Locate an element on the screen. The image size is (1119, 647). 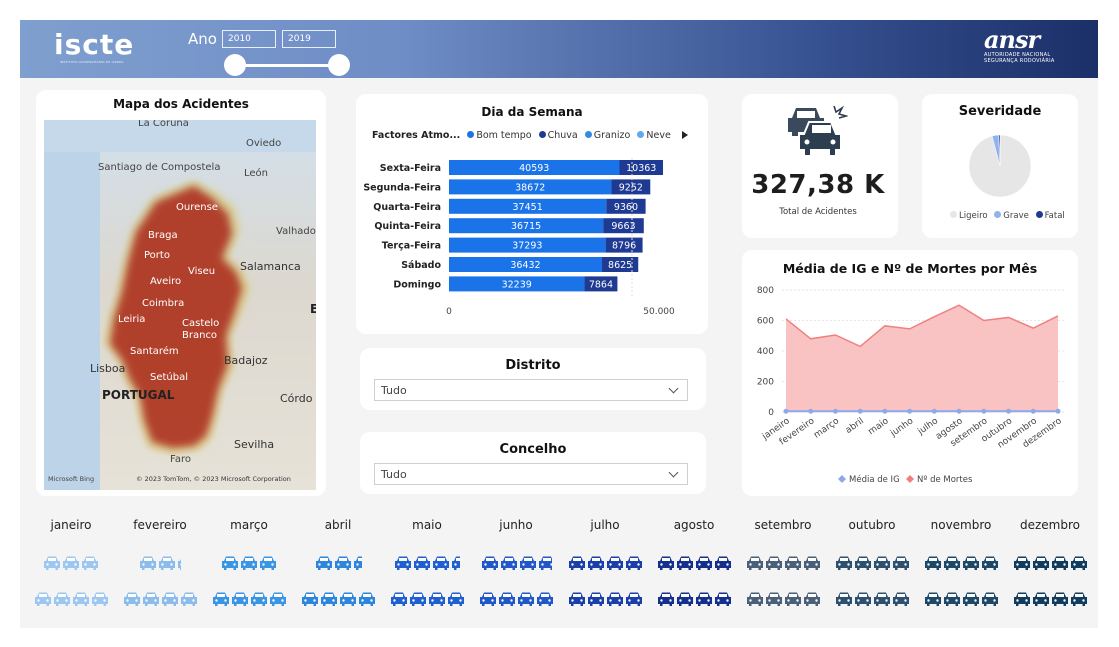
severity-legend-grave: Grave is located at coordinates (1016, 216).